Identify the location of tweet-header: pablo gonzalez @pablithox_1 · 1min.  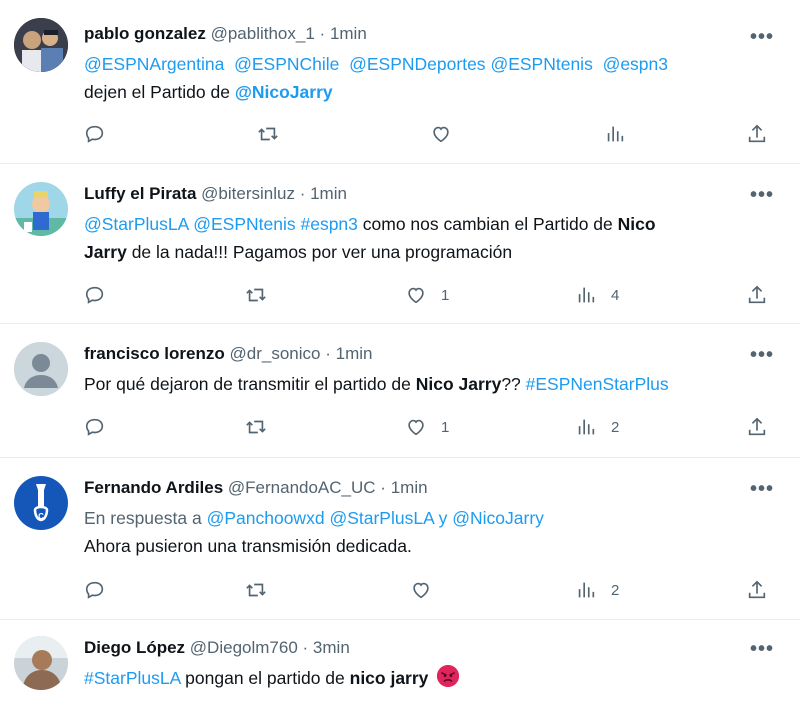
(225, 34).